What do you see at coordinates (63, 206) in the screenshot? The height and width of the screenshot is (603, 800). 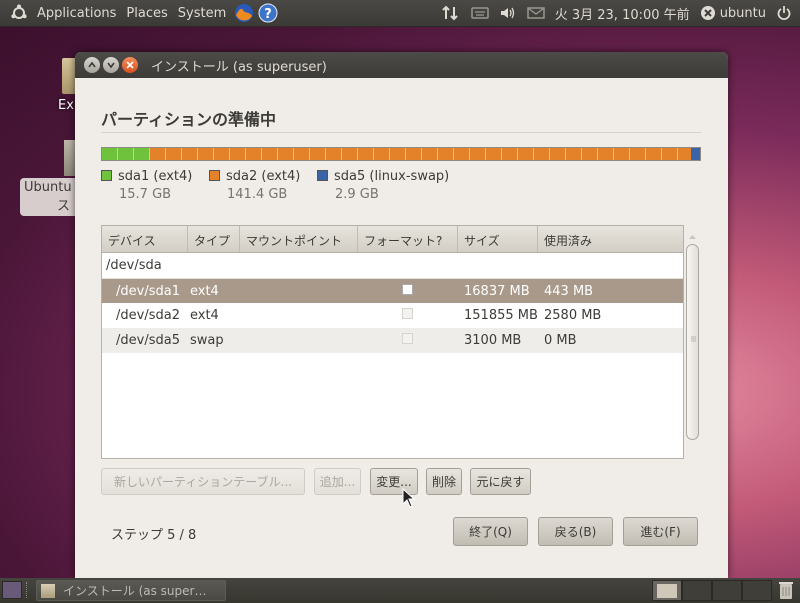 I see `desktop-icon-label: ス` at bounding box center [63, 206].